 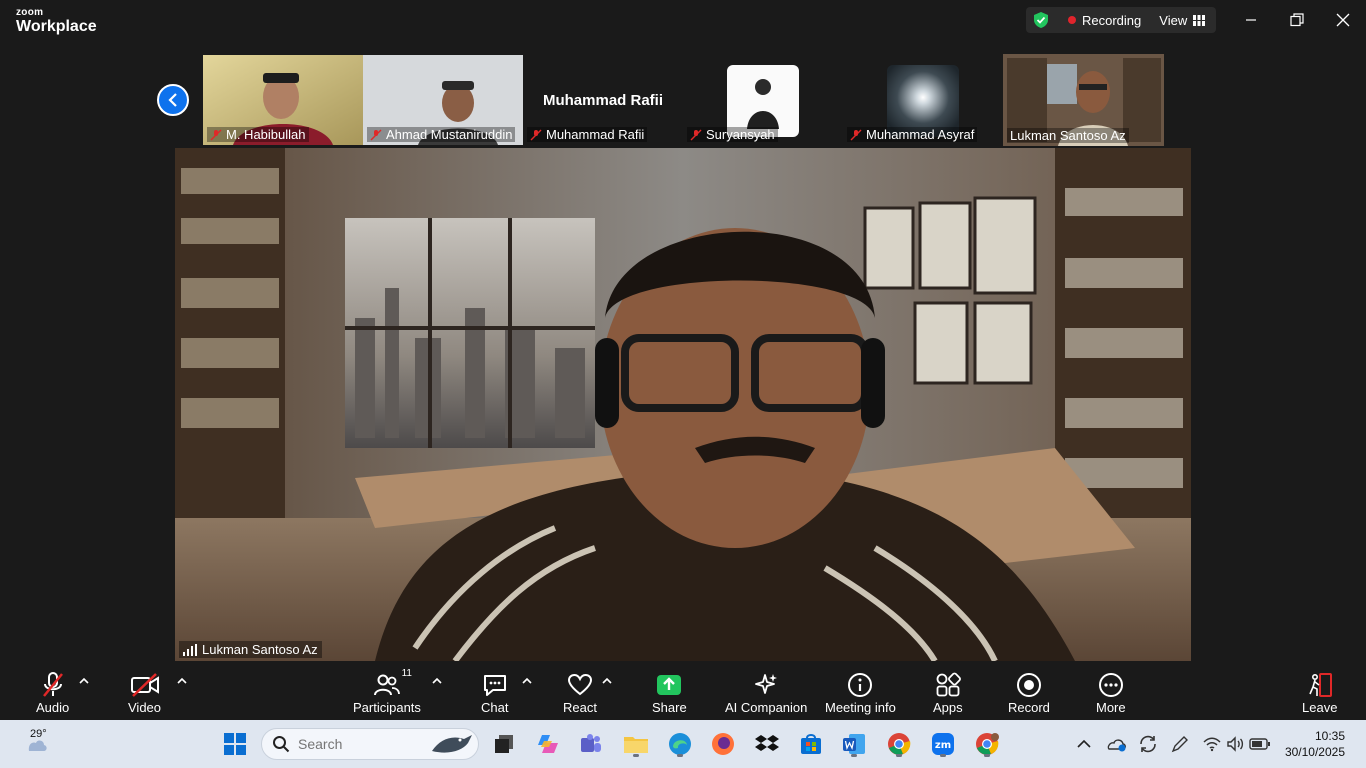 I want to click on react-button: React, so click(x=580, y=692).